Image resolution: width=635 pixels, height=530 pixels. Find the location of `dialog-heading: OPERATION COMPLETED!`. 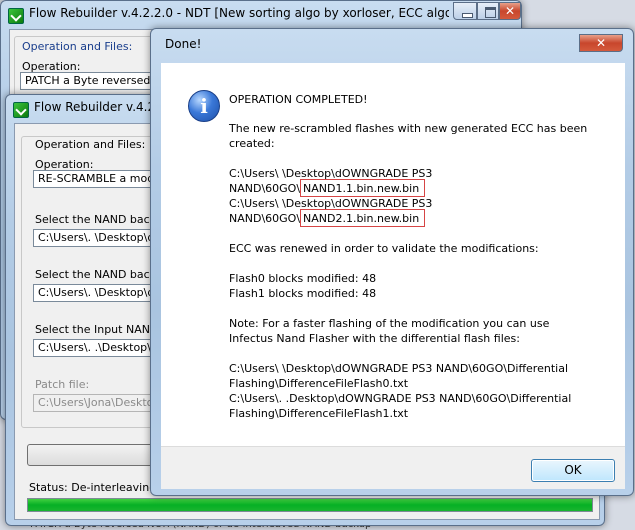

dialog-heading: OPERATION COMPLETED! is located at coordinates (298, 99).